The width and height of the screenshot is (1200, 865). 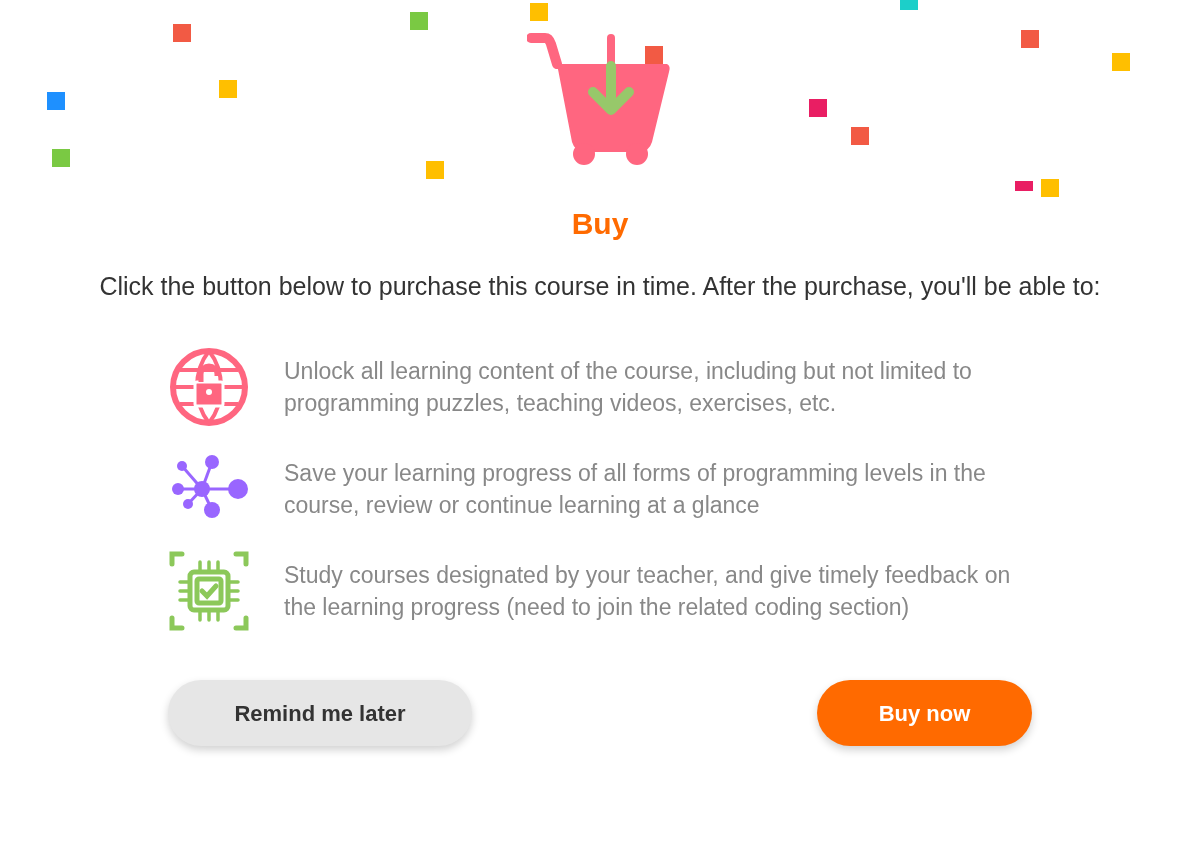 What do you see at coordinates (635, 489) in the screenshot?
I see `feature-text: Save your learning progress of all forms of programming levels in the course, review or continue learning at a glance` at bounding box center [635, 489].